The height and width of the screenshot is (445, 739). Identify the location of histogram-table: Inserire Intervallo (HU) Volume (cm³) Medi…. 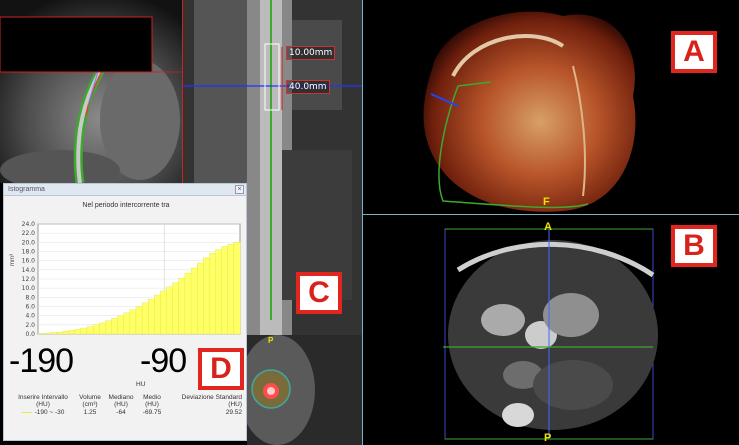
(127, 405).